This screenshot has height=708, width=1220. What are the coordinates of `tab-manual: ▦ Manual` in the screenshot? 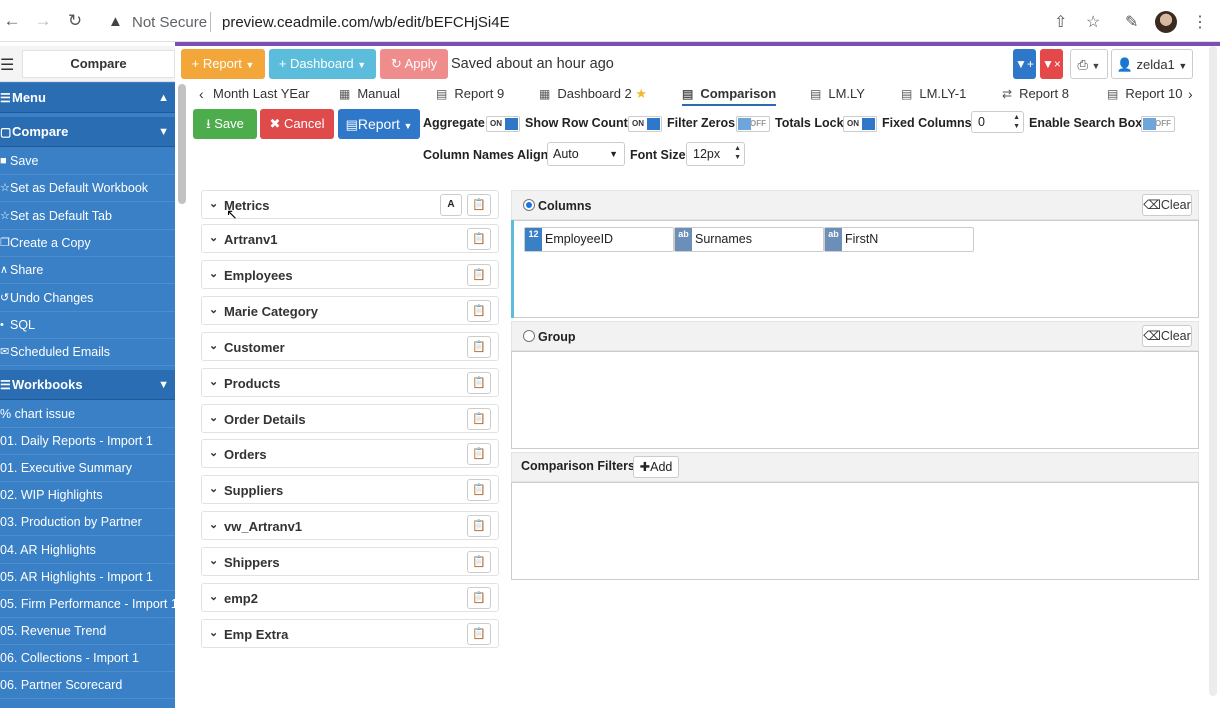 It's located at (369, 94).